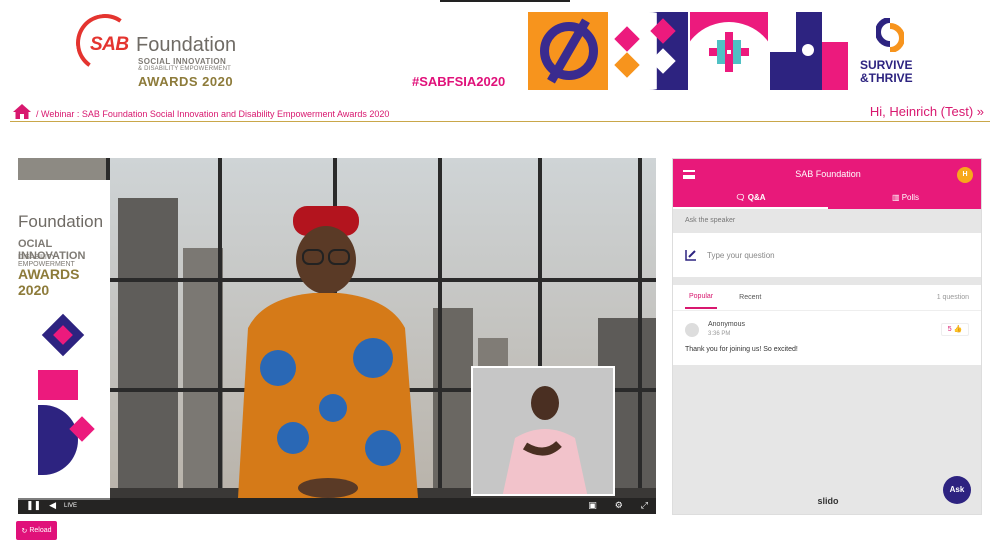 This screenshot has height=543, width=1000. Describe the element at coordinates (952, 297) in the screenshot. I see `question-count: 1 question` at that location.